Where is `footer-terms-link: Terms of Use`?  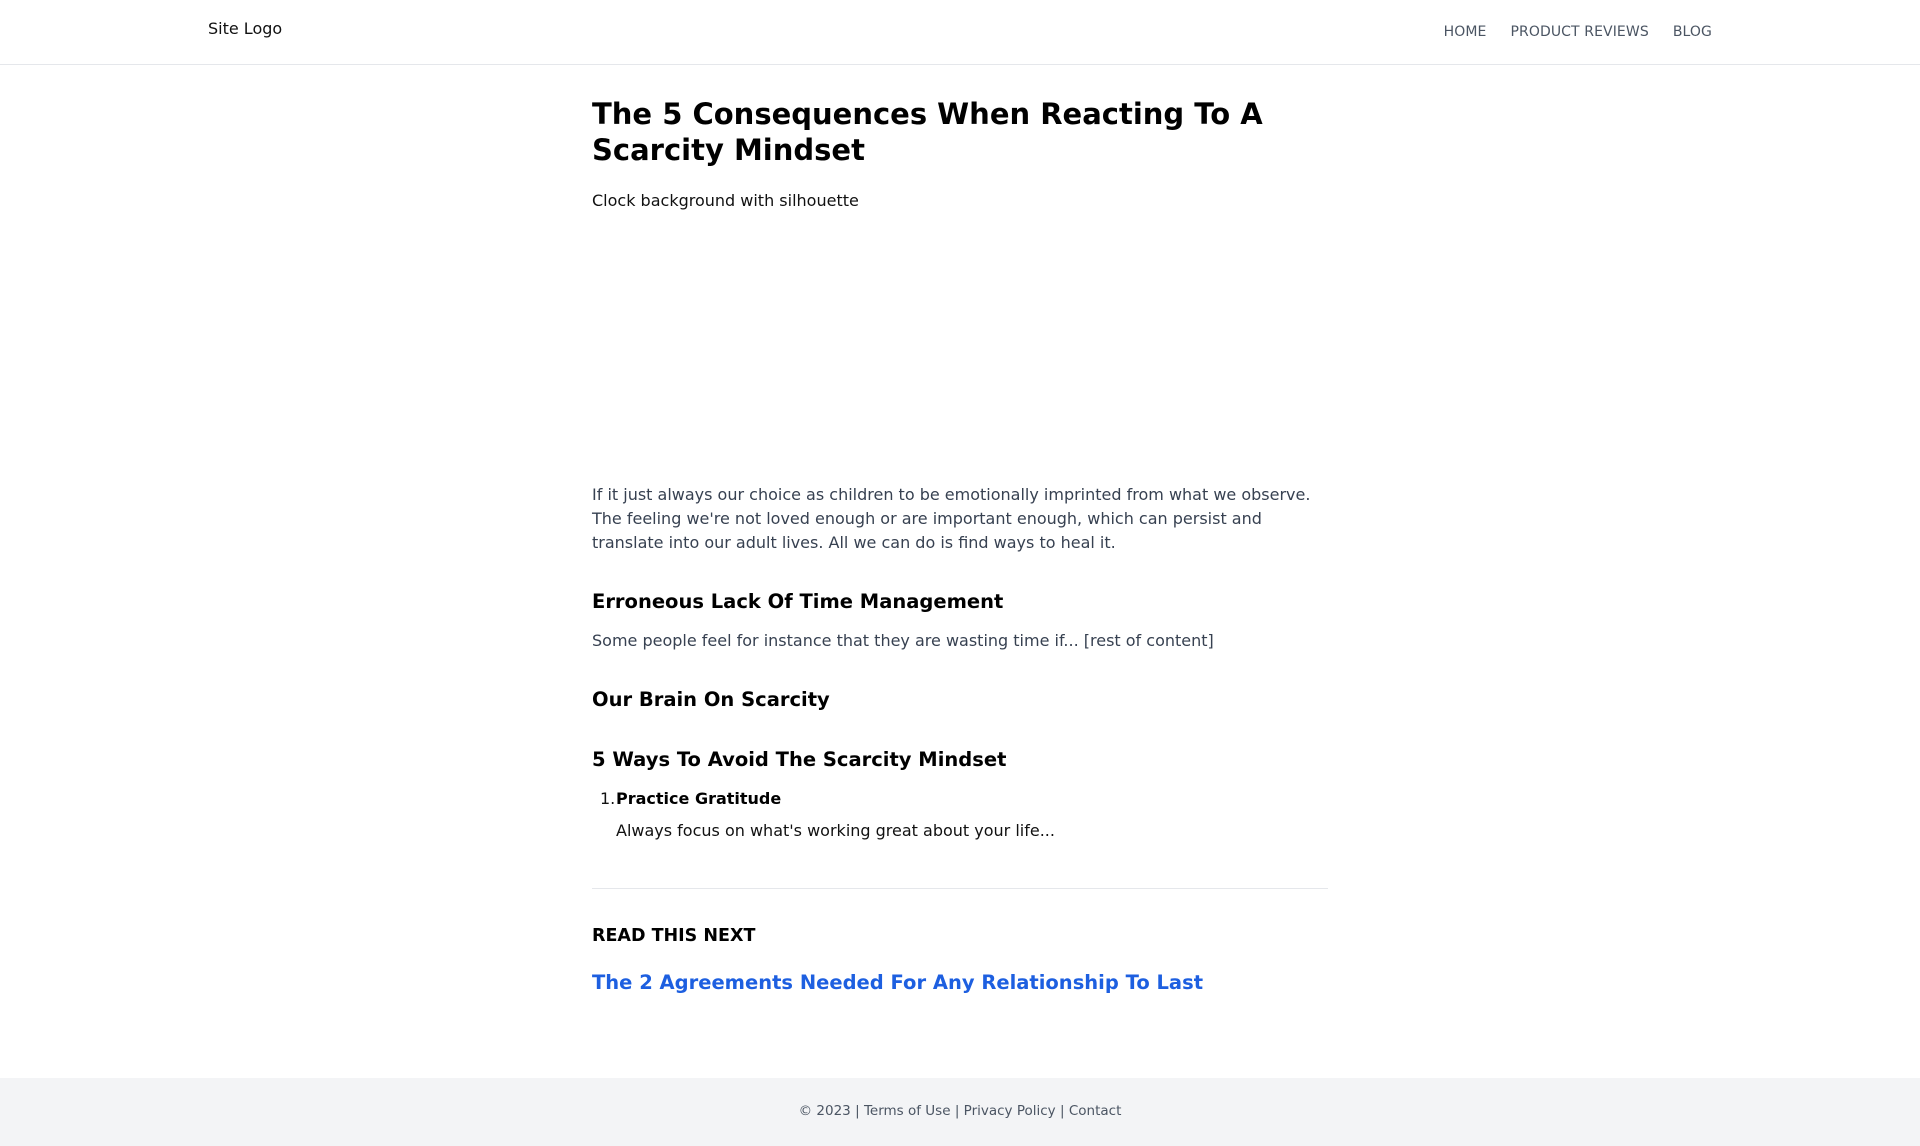
footer-terms-link: Terms of Use is located at coordinates (907, 1111).